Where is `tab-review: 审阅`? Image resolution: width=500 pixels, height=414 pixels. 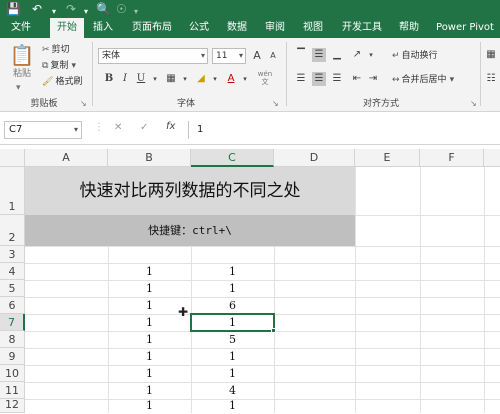
tab-review: 审阅 is located at coordinates (275, 28).